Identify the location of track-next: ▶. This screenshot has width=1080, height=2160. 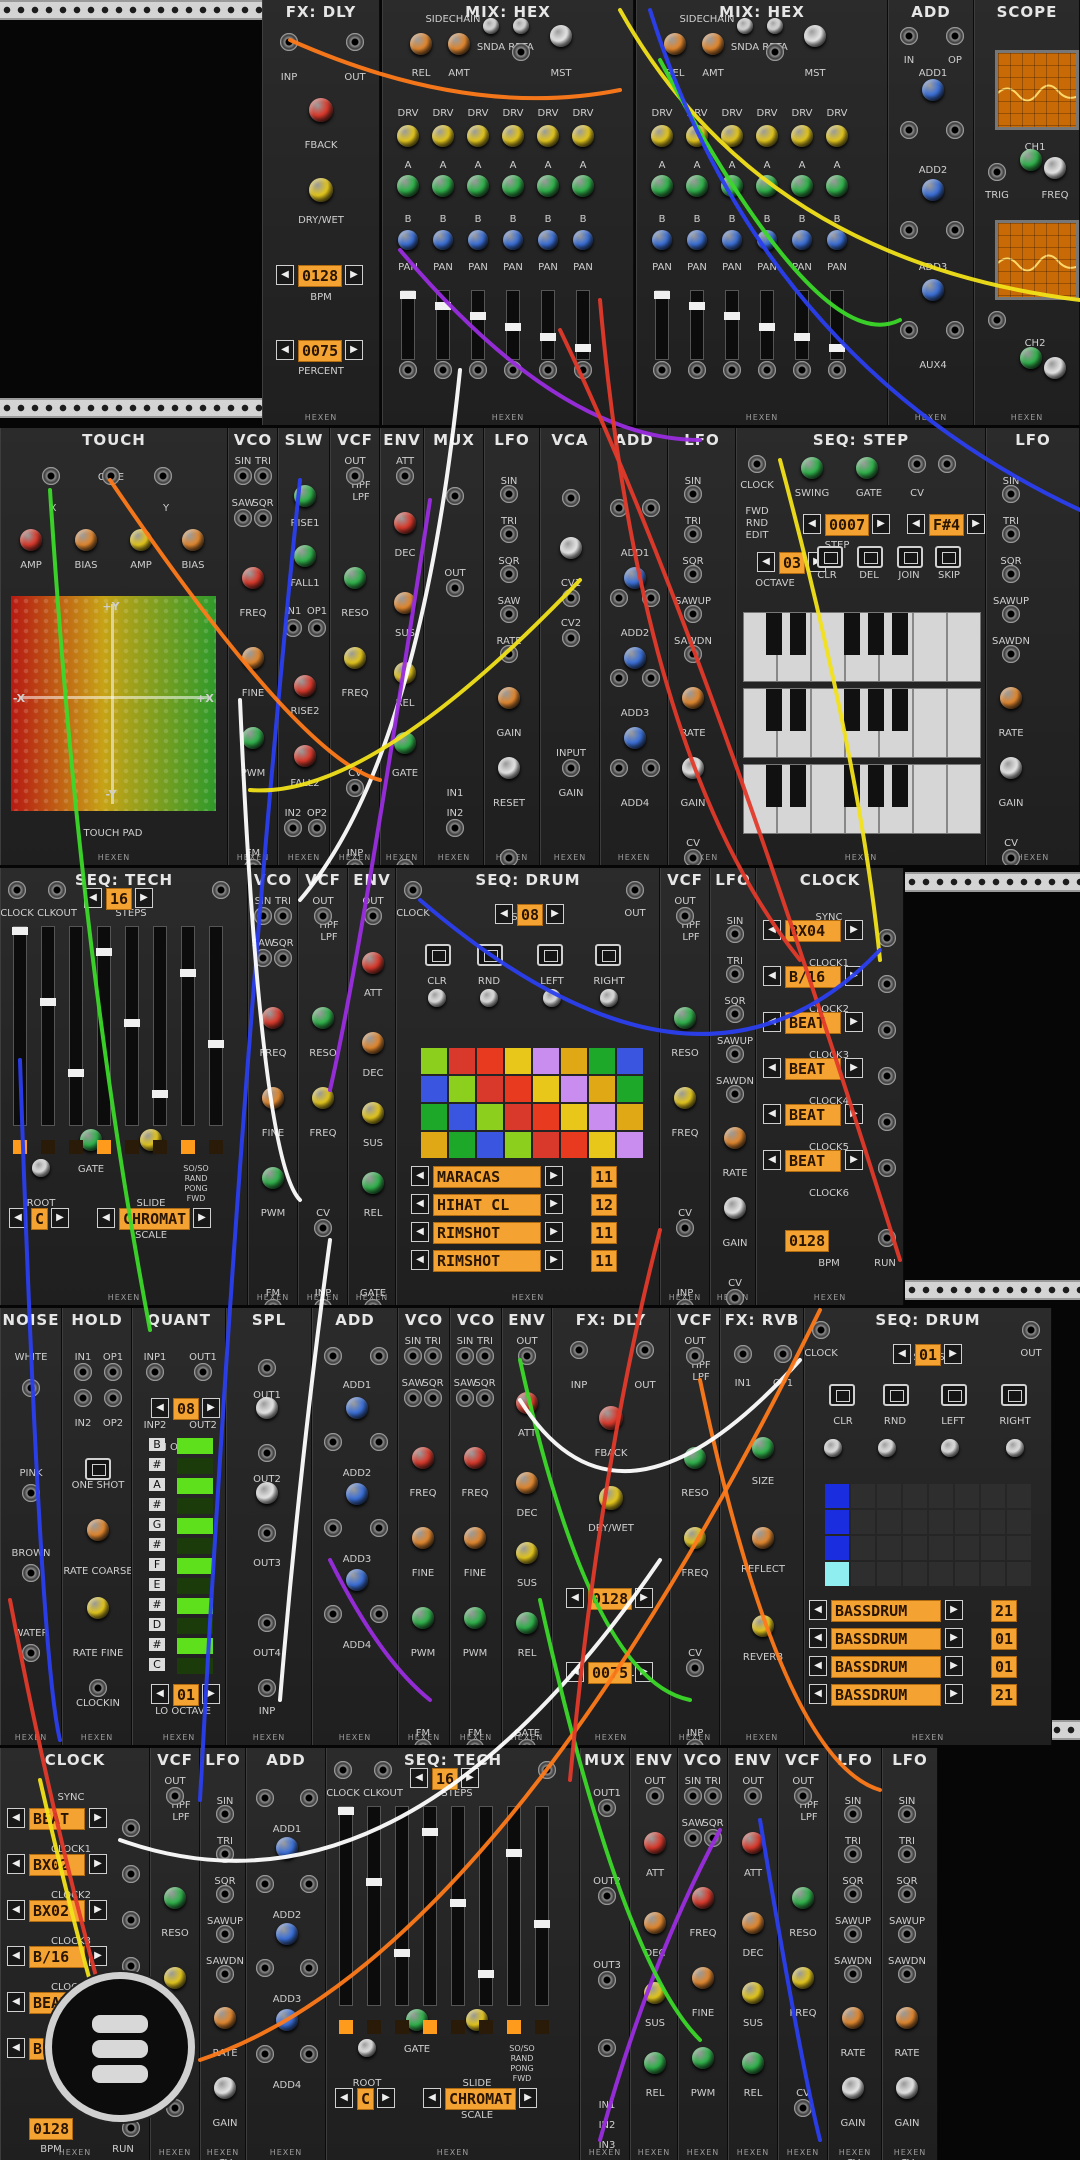
(554, 1204).